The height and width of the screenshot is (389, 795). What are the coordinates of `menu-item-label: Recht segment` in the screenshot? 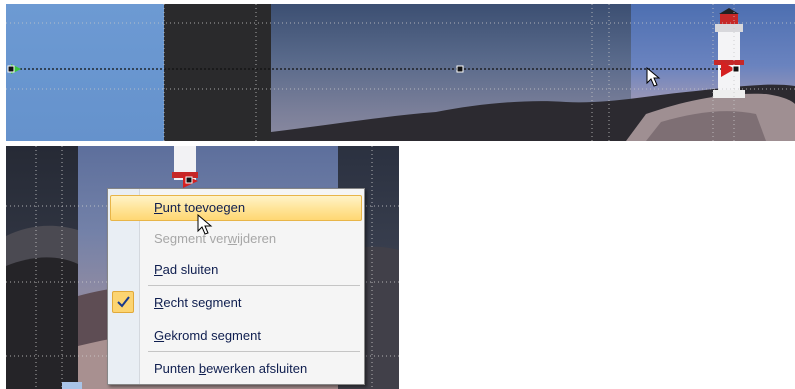 It's located at (198, 302).